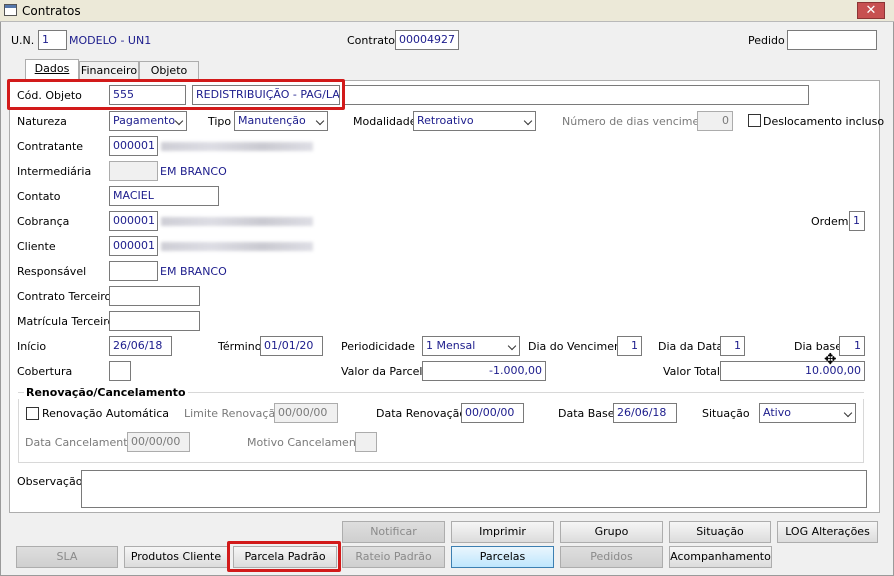 The width and height of the screenshot is (894, 576). I want to click on title-bar: Contratos ✕, so click(447, 11).